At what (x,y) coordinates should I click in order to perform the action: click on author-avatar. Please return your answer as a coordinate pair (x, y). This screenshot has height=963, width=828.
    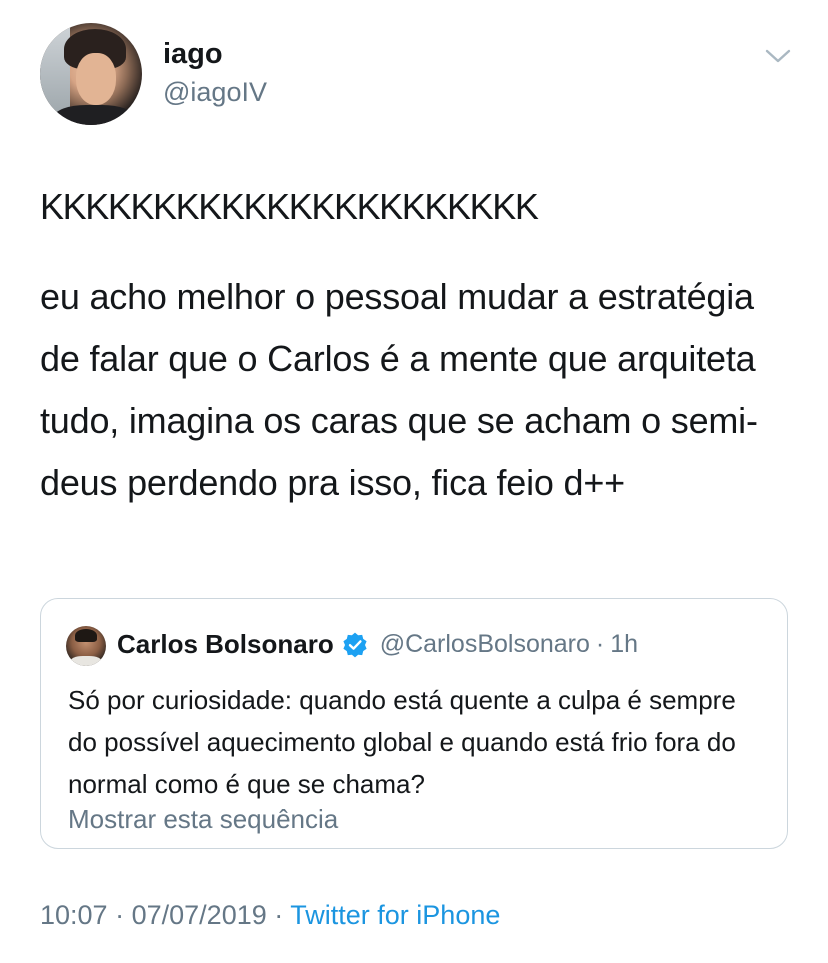
    Looking at the image, I should click on (91, 74).